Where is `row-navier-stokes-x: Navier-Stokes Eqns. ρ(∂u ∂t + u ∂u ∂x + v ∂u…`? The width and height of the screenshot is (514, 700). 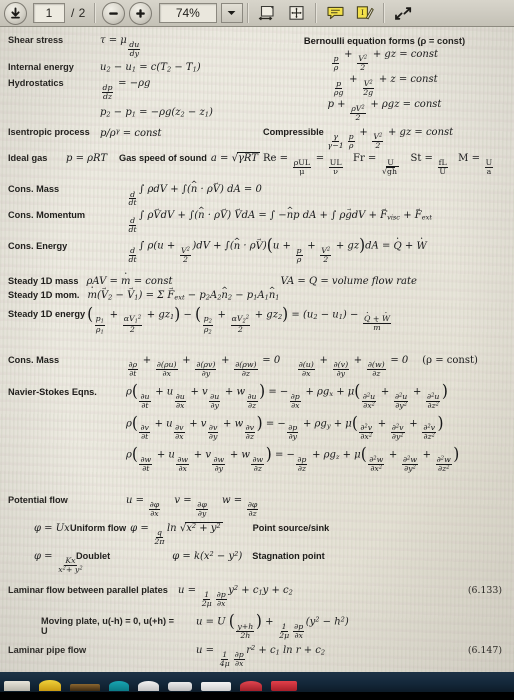 row-navier-stokes-x: Navier-Stokes Eqns. ρ(∂u ∂t + u ∂u ∂x + v ∂u… is located at coordinates (257, 395).